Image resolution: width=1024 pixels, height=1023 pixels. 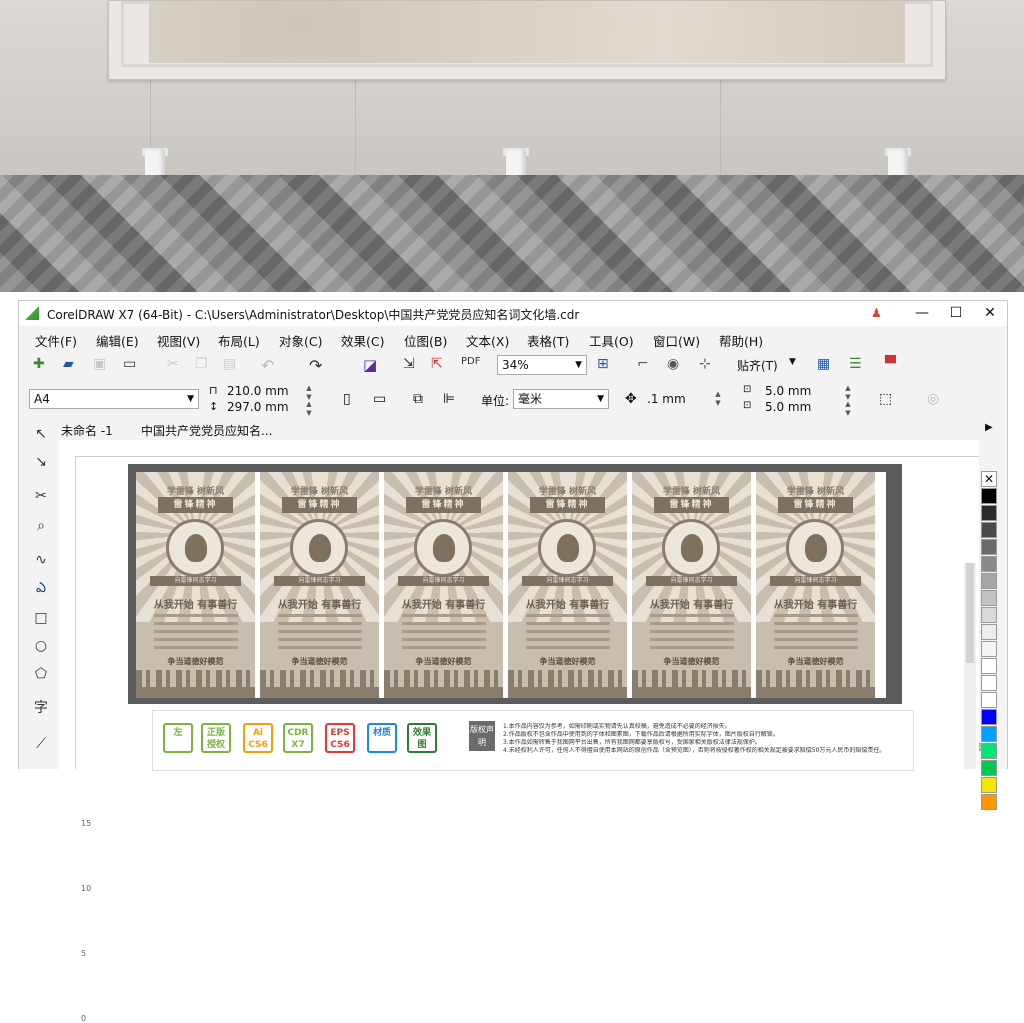 What do you see at coordinates (888, 400) in the screenshot?
I see `treat-as-filled-icon: ⬚` at bounding box center [888, 400].